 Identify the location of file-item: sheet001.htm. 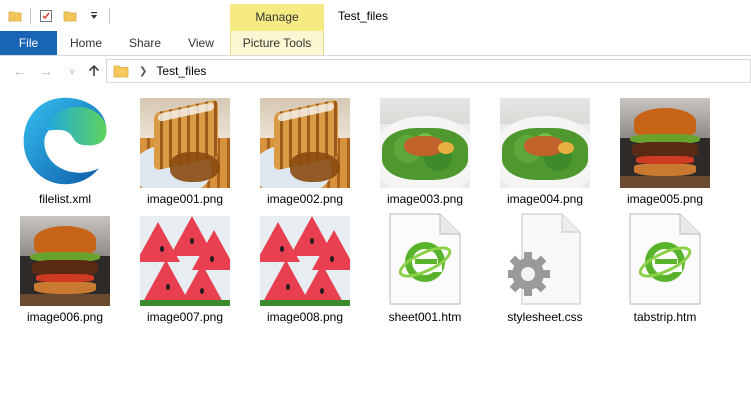
(425, 265).